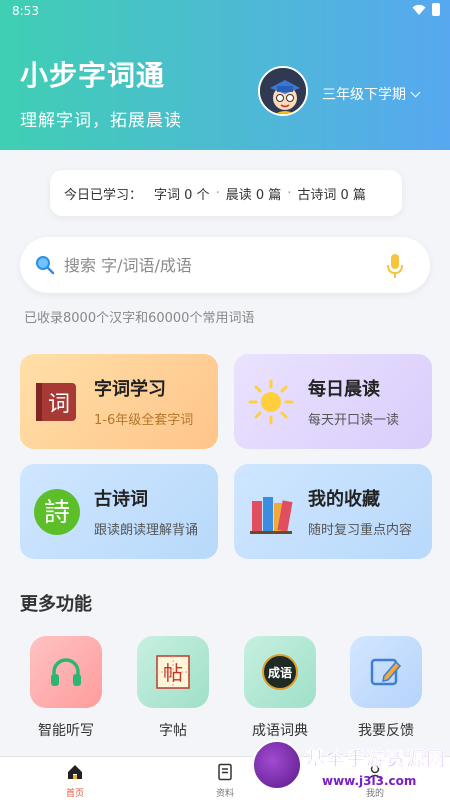 The height and width of the screenshot is (800, 450). Describe the element at coordinates (331, 195) in the screenshot. I see `stats-poems: 古诗词 0 篇` at that location.